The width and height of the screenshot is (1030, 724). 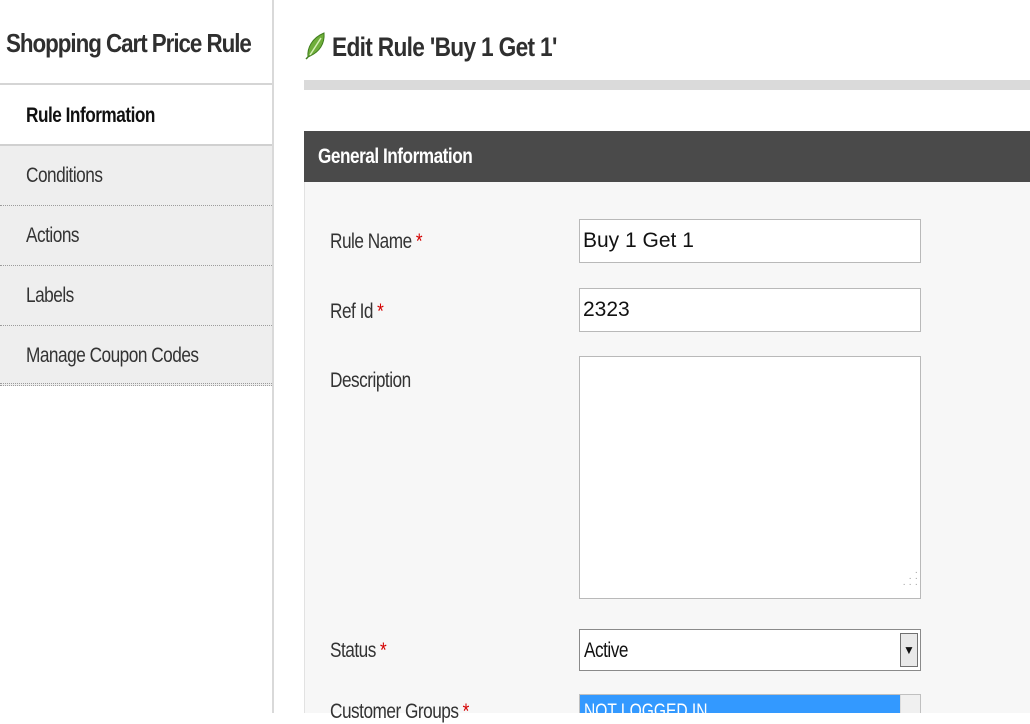 I want to click on sidebar-divider, so click(x=273, y=356).